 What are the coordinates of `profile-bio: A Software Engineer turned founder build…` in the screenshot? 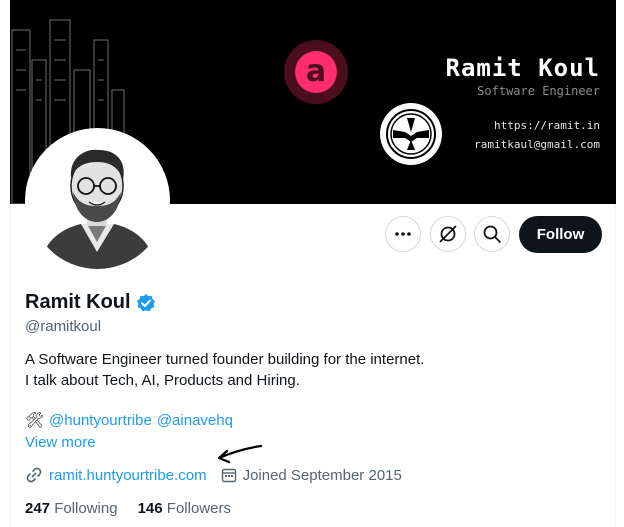 It's located at (224, 370).